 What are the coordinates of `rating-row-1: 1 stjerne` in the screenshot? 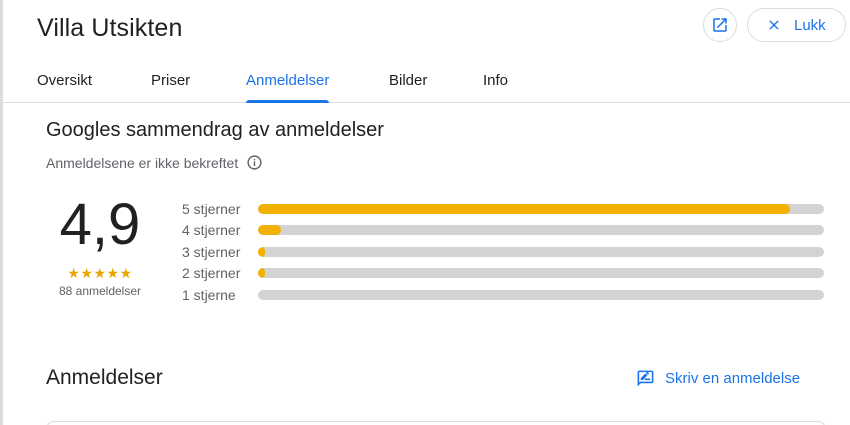 It's located at (504, 295).